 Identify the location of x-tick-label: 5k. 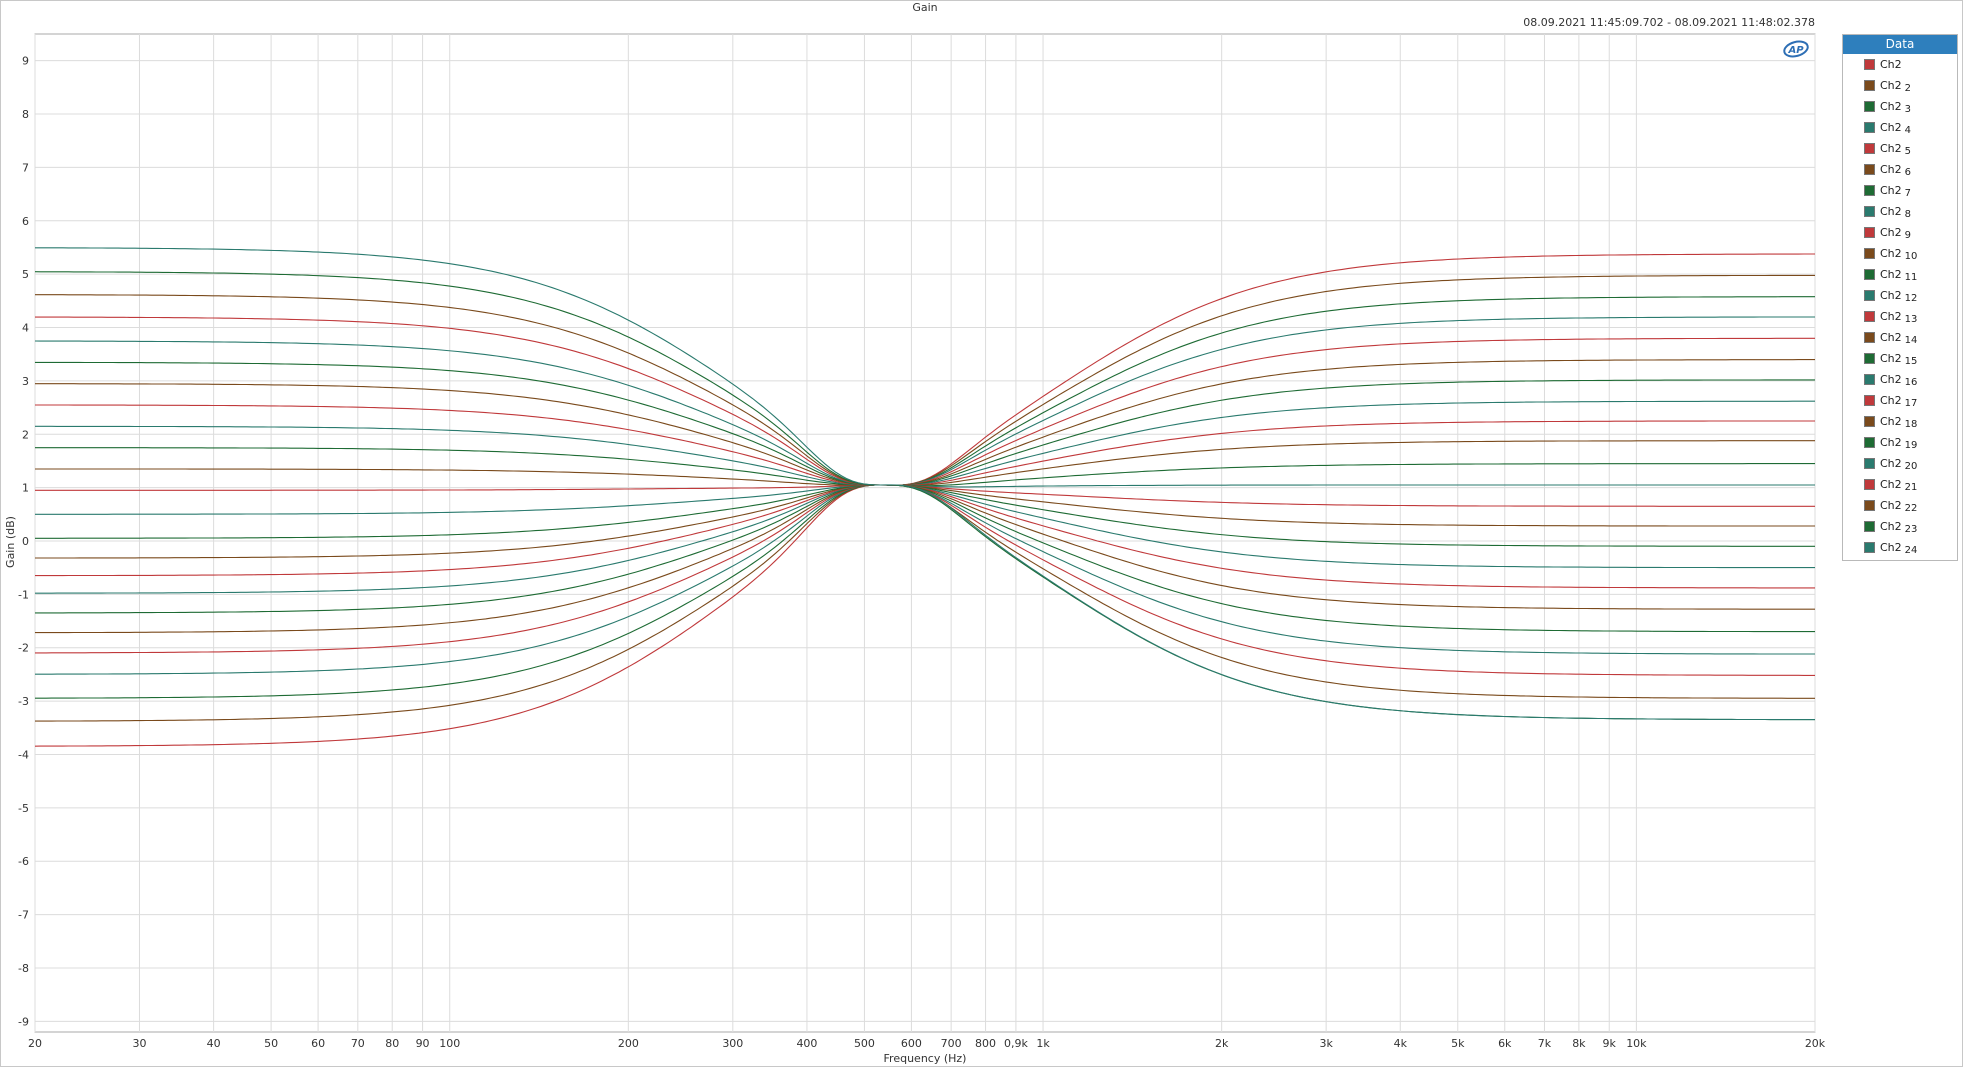
(1458, 1043).